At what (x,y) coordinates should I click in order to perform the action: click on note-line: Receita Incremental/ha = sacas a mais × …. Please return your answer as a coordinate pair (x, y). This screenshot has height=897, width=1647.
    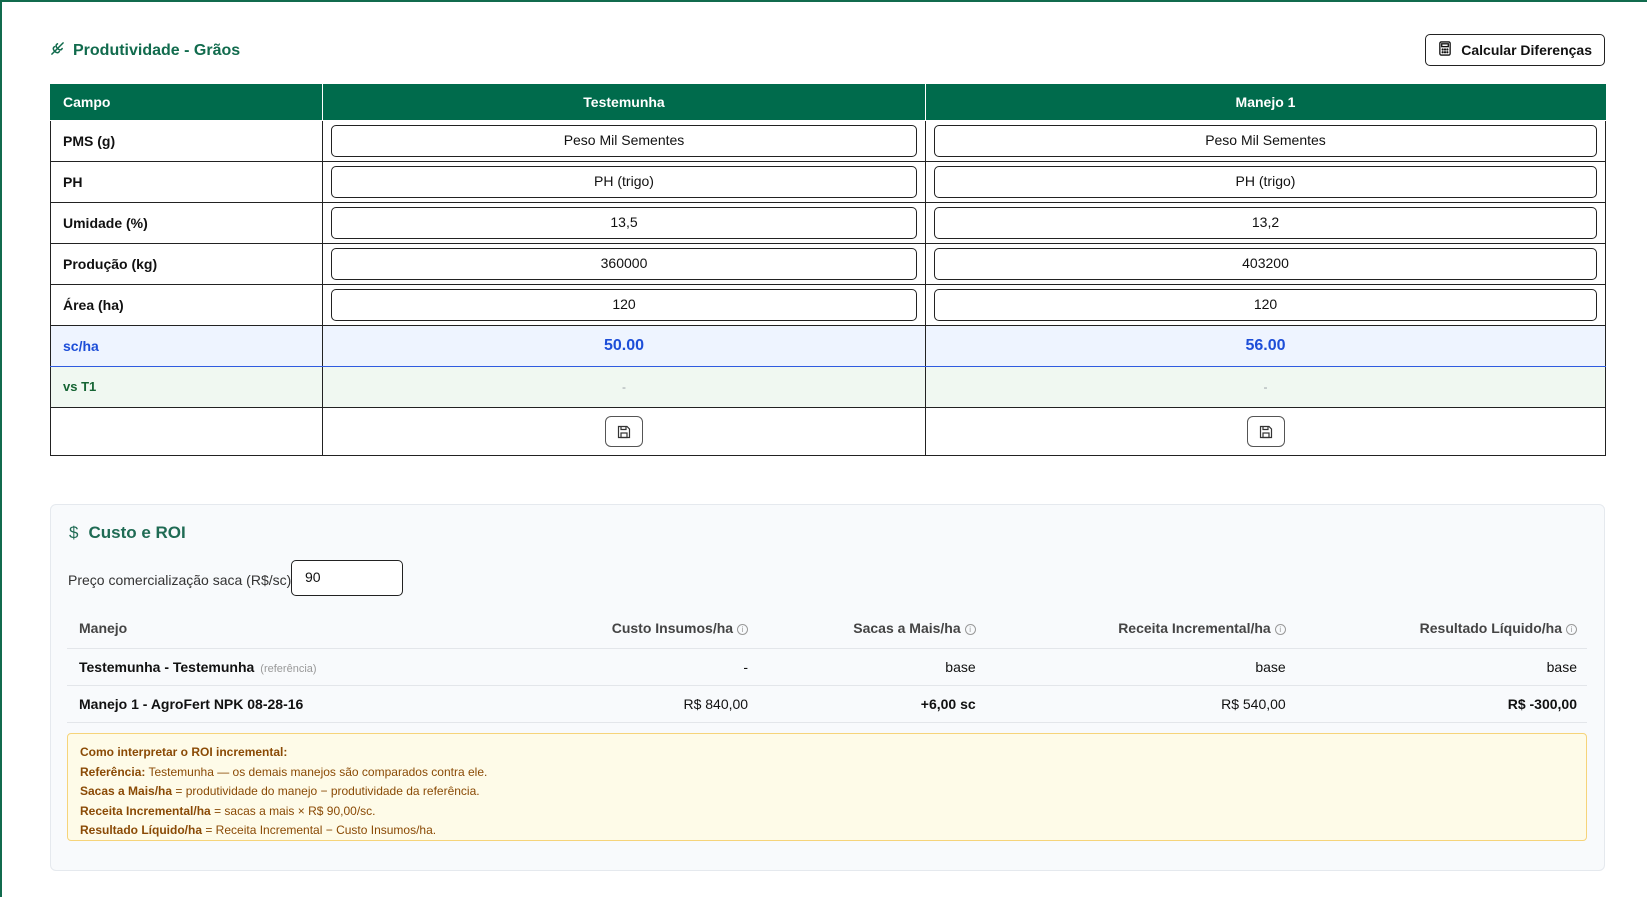
    Looking at the image, I should click on (228, 810).